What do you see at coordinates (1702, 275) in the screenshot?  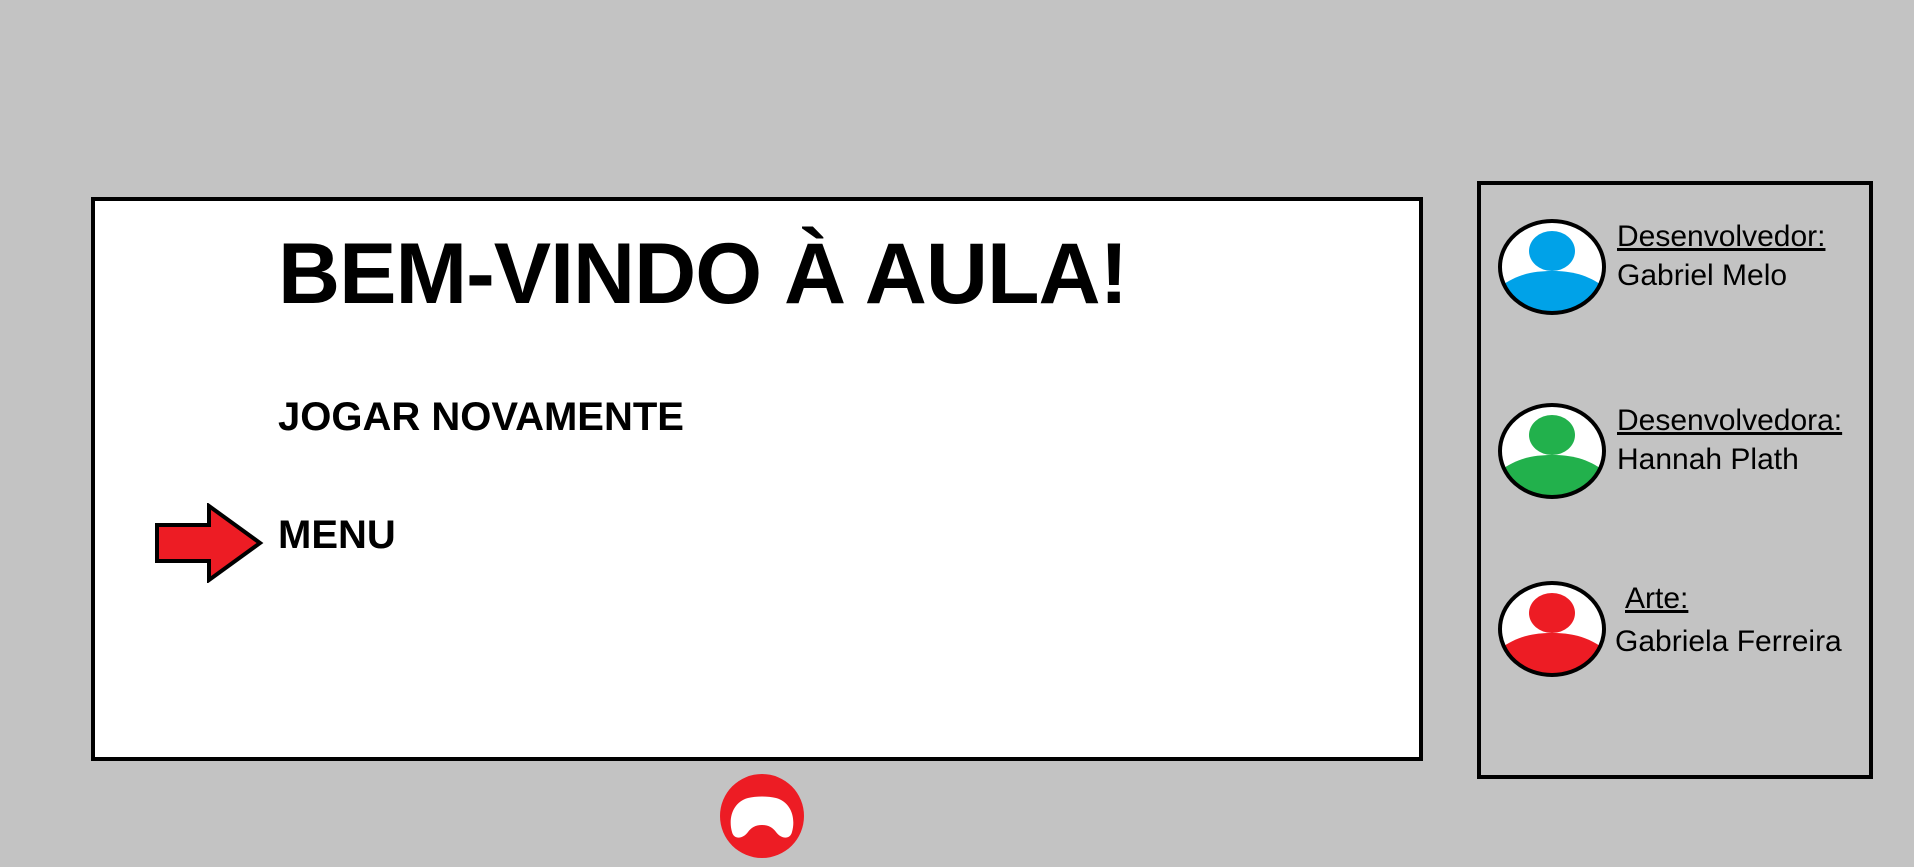 I see `credit-name: Gabriel Melo` at bounding box center [1702, 275].